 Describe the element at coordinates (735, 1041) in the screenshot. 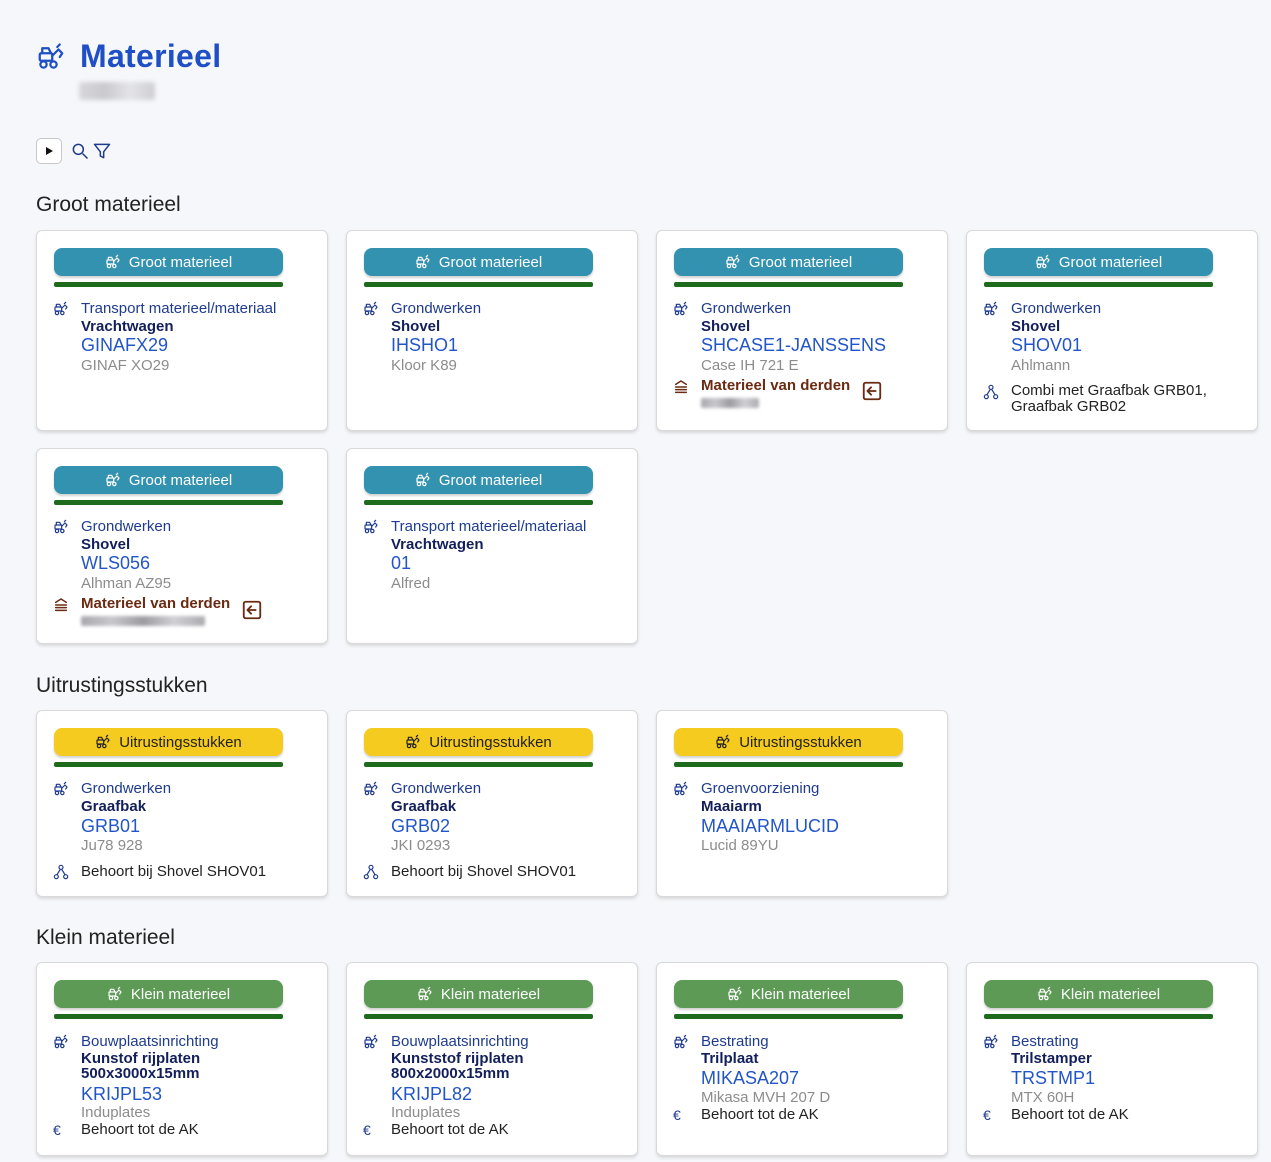

I see `category-text: Bestrating` at that location.